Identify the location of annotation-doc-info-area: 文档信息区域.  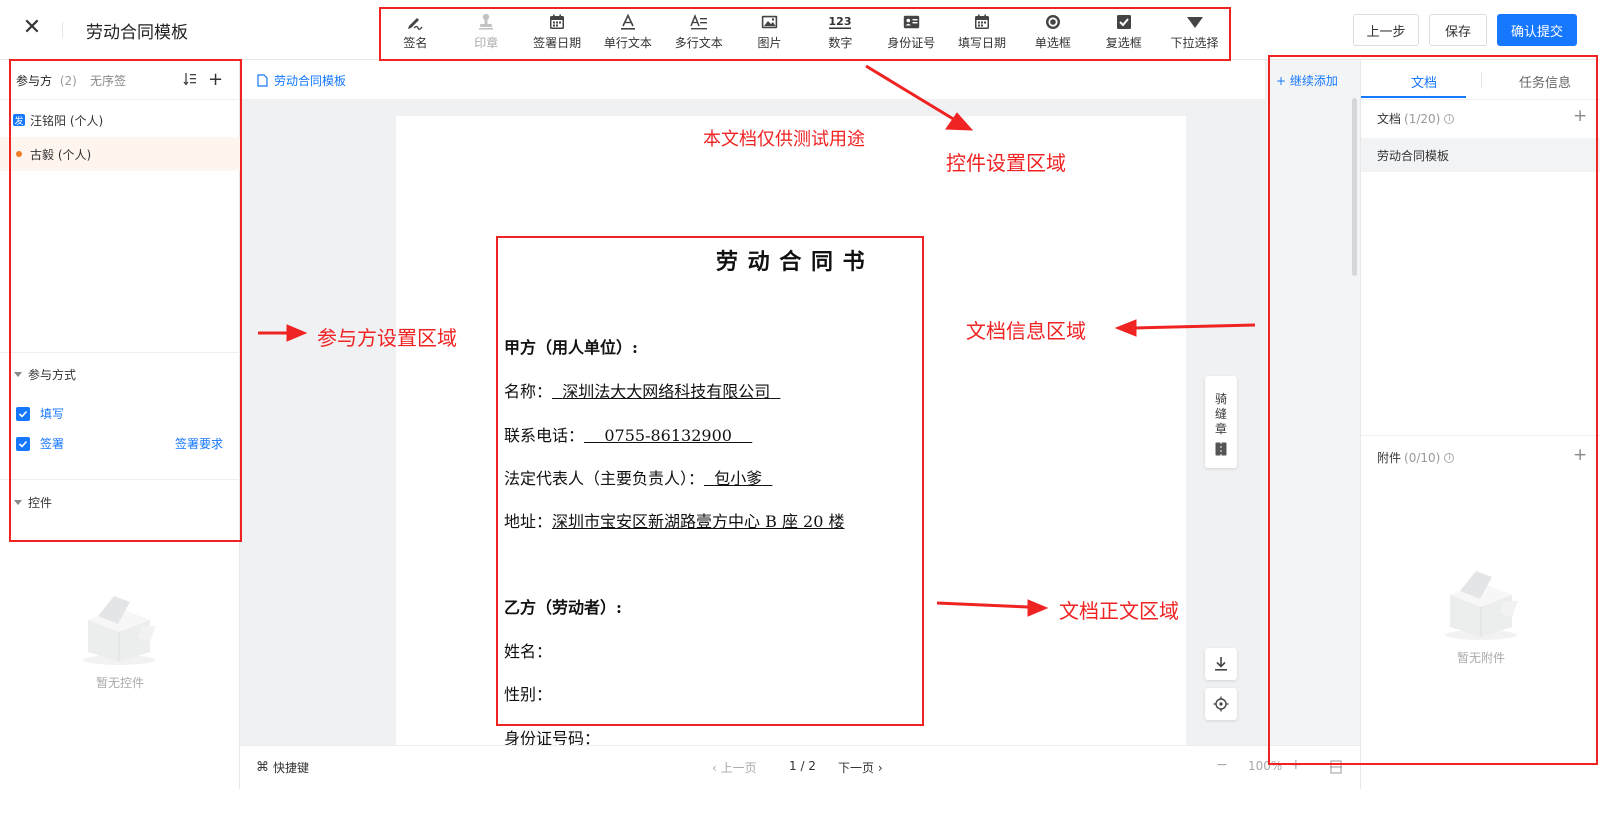
(1026, 331).